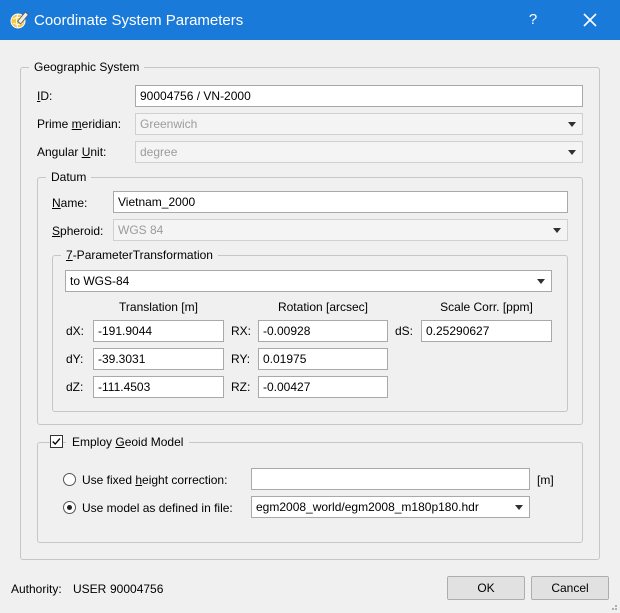 The width and height of the screenshot is (620, 613). What do you see at coordinates (139, 20) in the screenshot?
I see `window-title: Coordinate System Parameters` at bounding box center [139, 20].